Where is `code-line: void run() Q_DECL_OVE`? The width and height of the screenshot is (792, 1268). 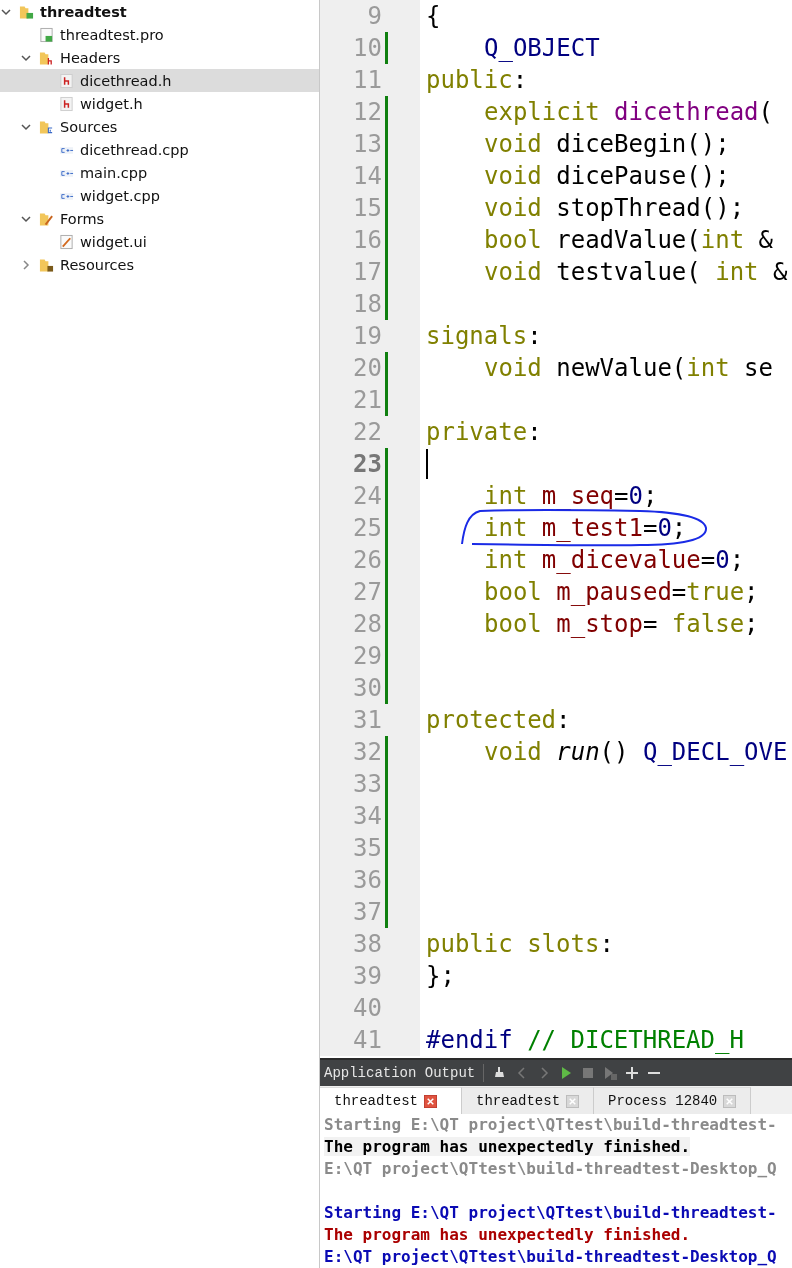 code-line: void run() Q_DECL_OVE is located at coordinates (636, 752).